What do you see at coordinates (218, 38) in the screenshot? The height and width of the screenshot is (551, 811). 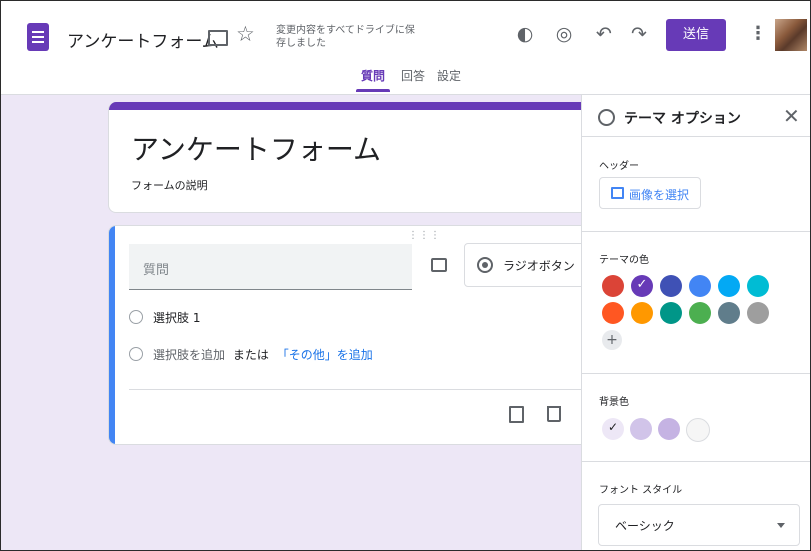 I see `folder-icon` at bounding box center [218, 38].